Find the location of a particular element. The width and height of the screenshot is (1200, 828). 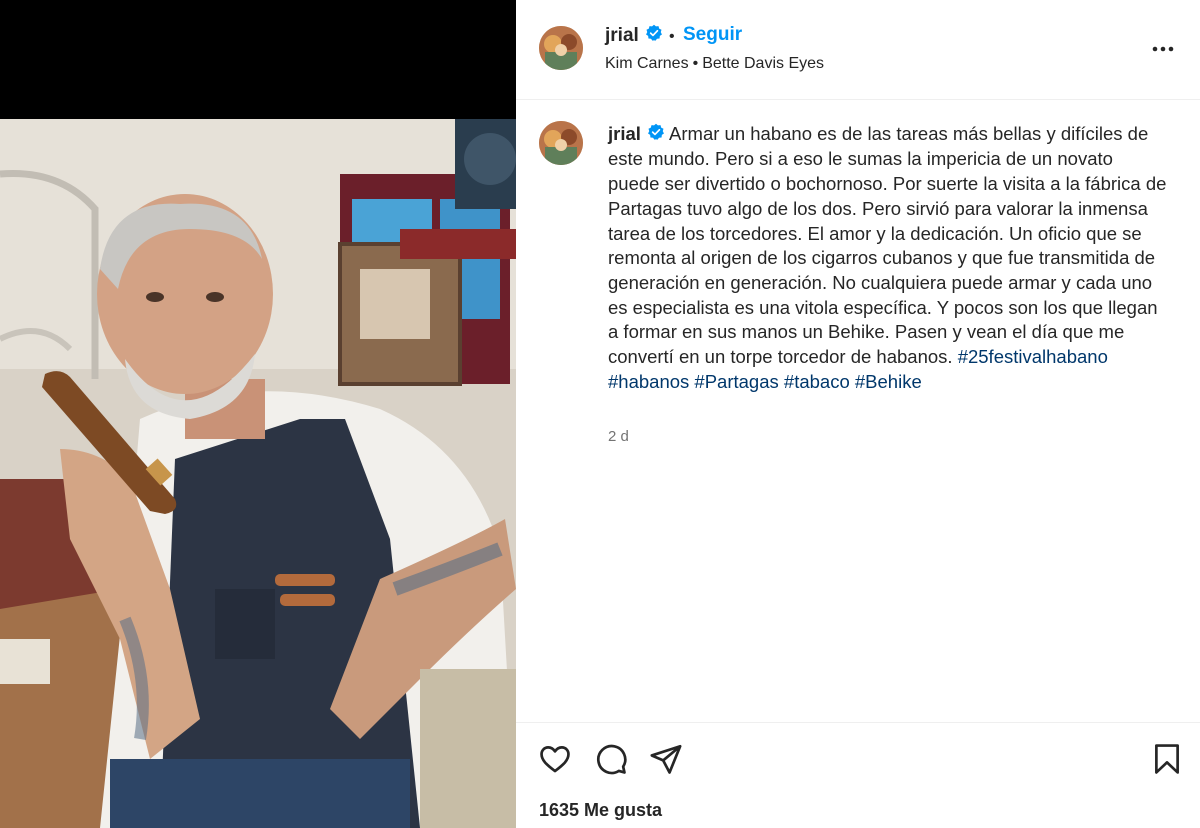

timestamp: 2 d is located at coordinates (618, 436).